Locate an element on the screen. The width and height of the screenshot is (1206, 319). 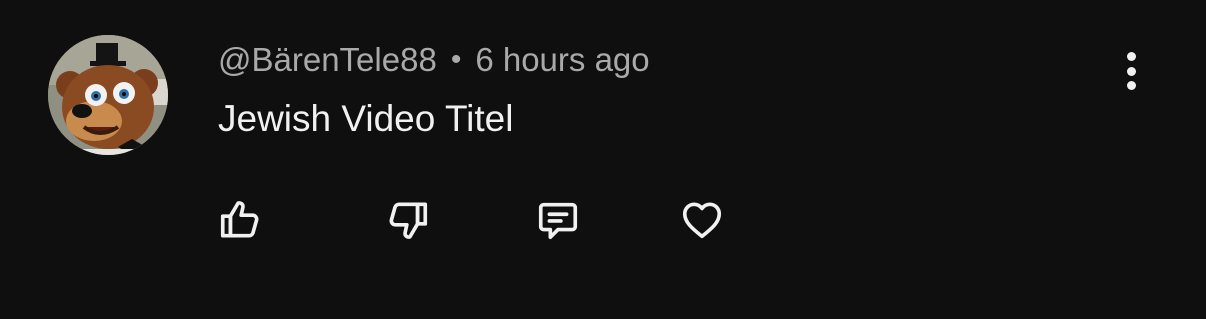
bear-avatar-image is located at coordinates (108, 95).